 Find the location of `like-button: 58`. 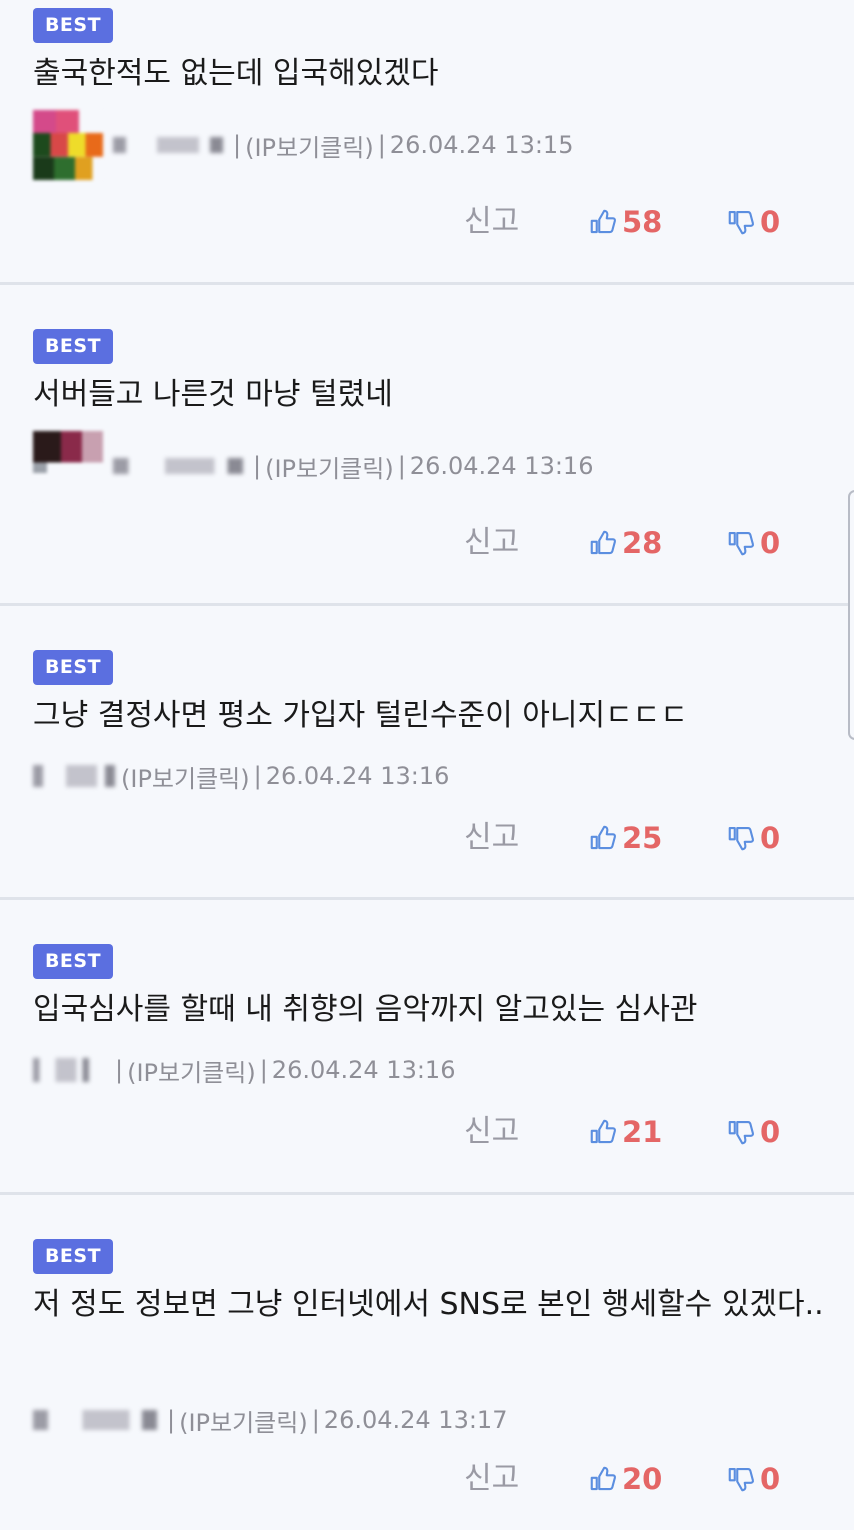

like-button: 58 is located at coordinates (625, 222).